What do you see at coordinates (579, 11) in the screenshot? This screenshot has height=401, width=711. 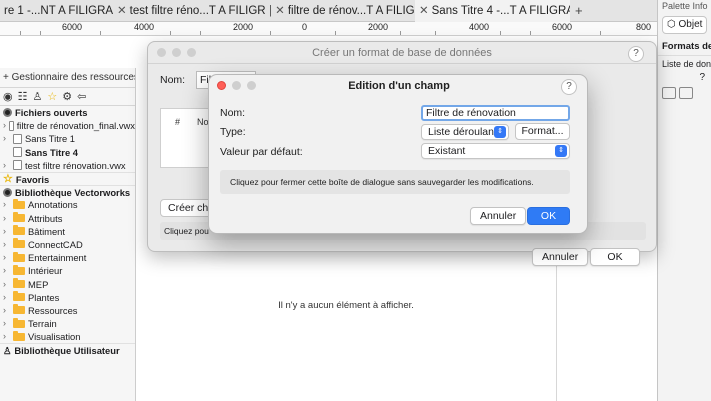 I see `new-tab-button: +` at bounding box center [579, 11].